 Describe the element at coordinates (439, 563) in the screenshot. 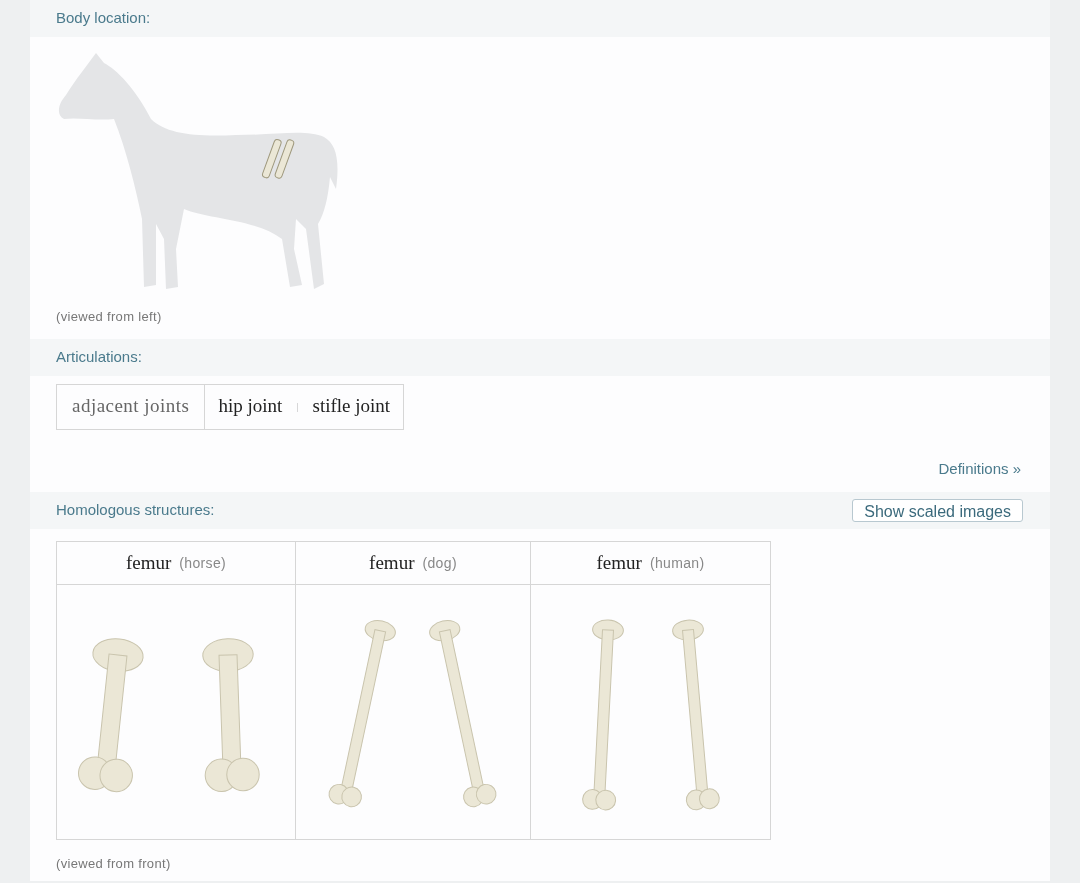

I see `species-label: (dog)` at that location.